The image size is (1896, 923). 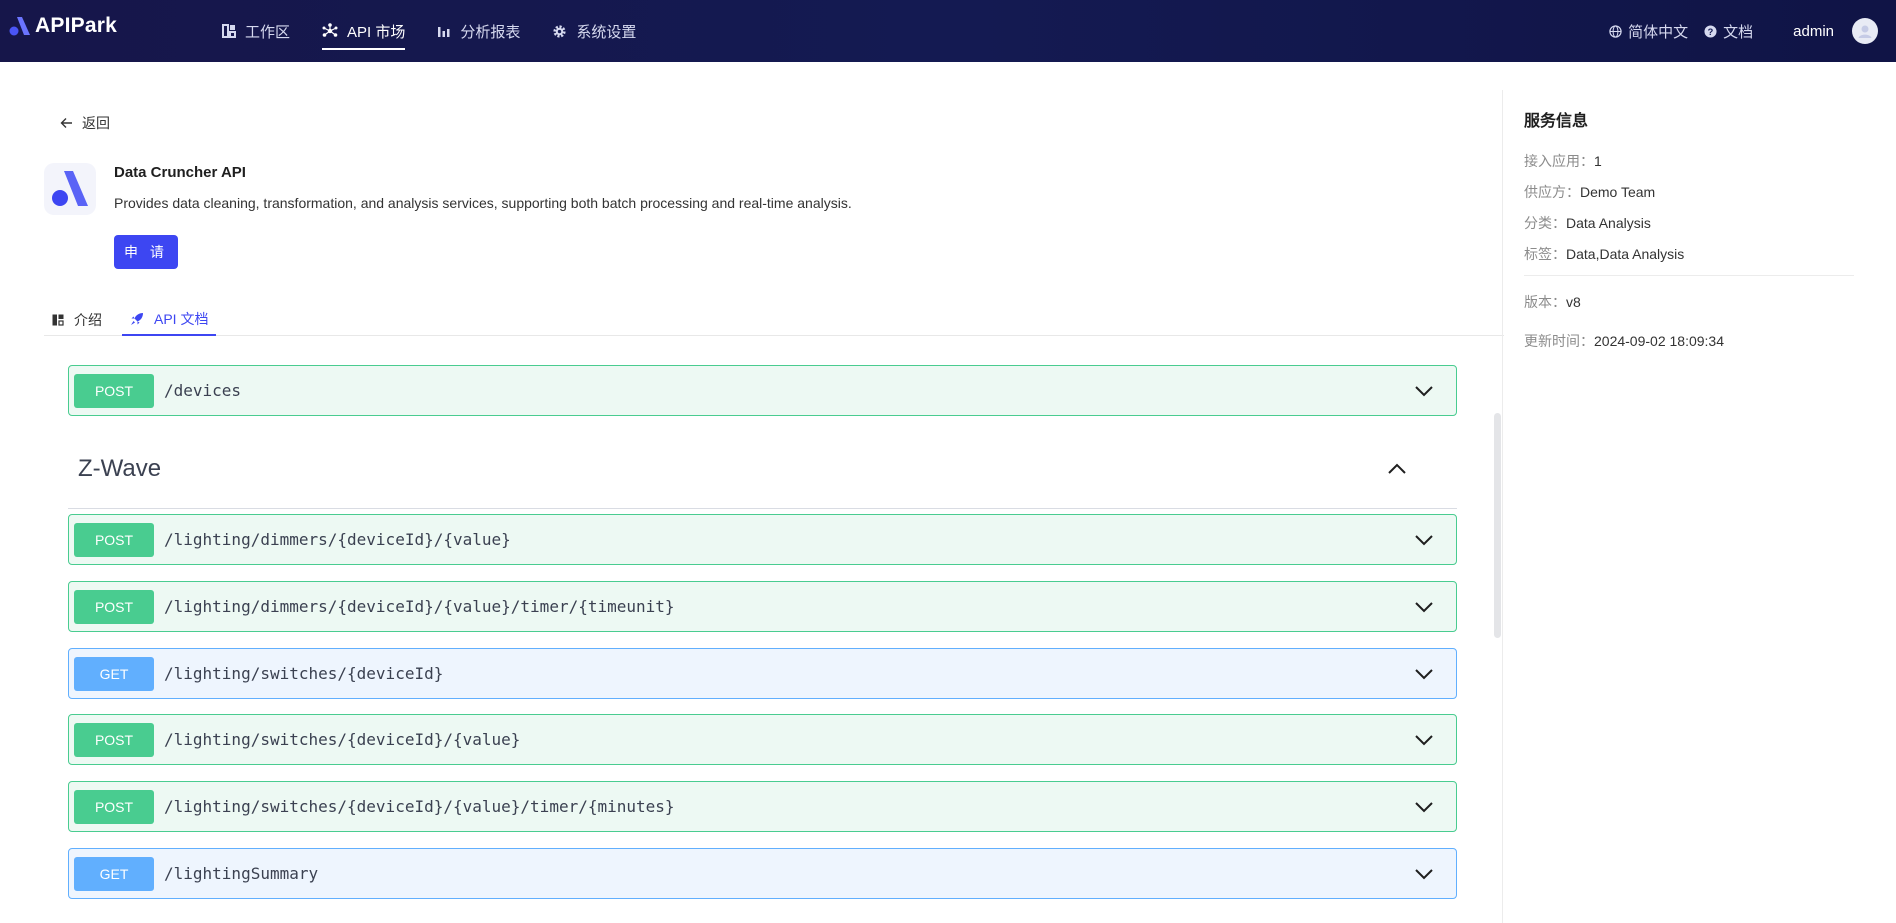 What do you see at coordinates (58, 320) in the screenshot?
I see `layout-icon` at bounding box center [58, 320].